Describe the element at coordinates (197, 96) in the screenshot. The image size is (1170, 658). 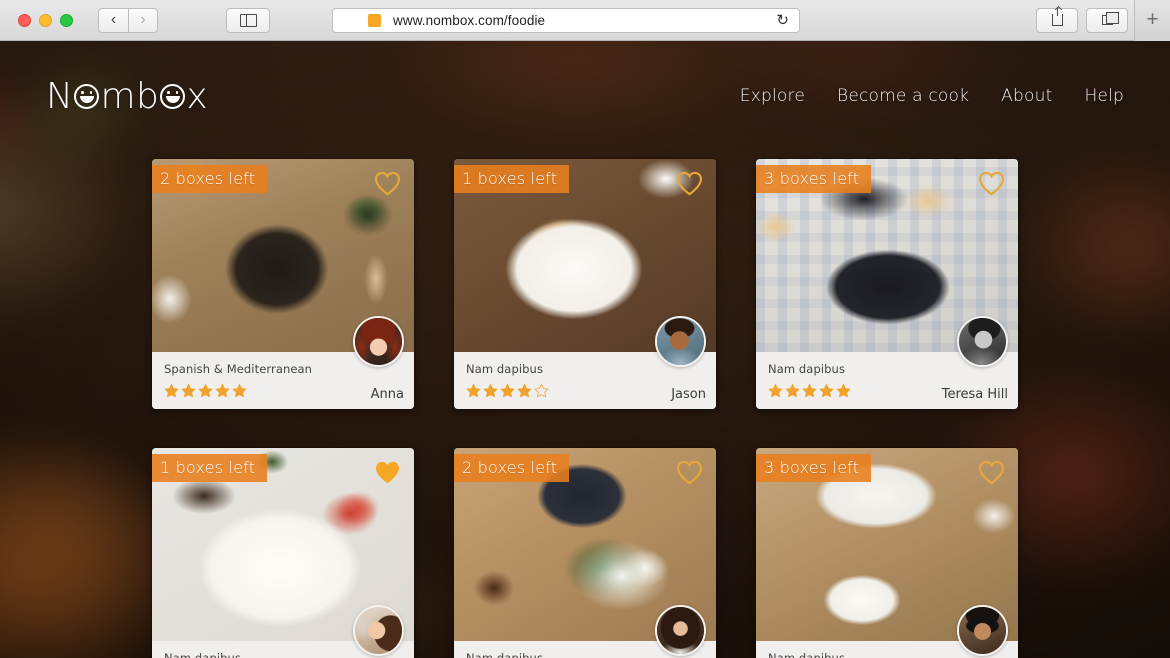
I see `logo-text-x: x` at that location.